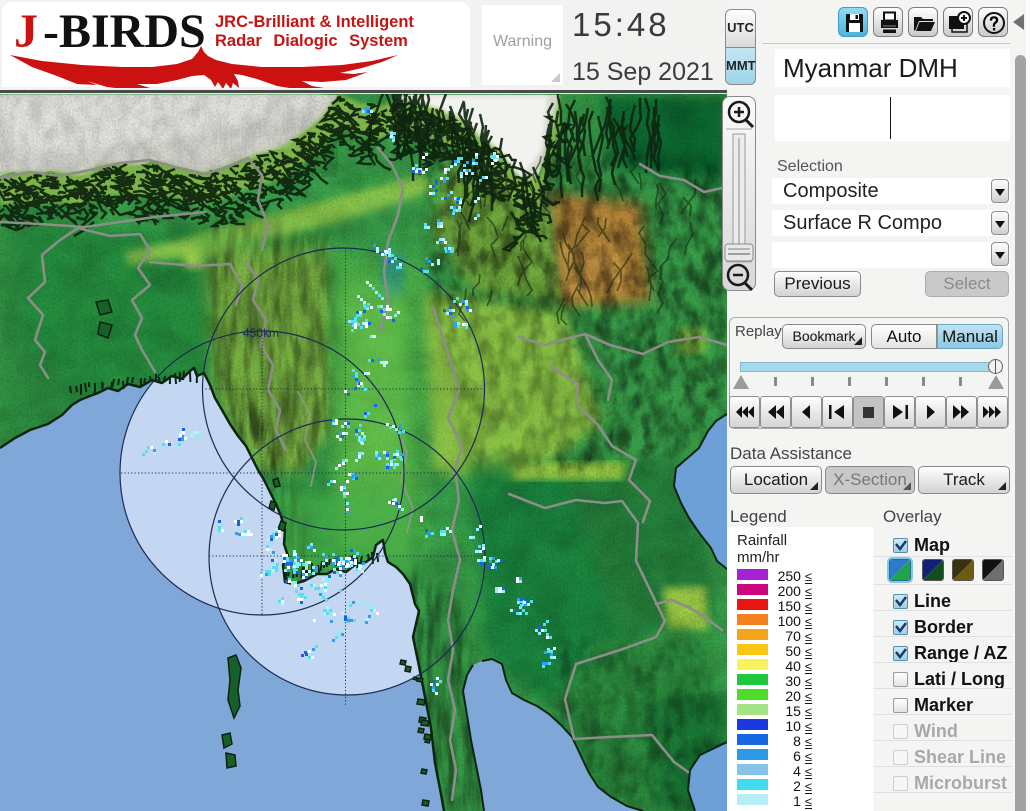 Image resolution: width=1030 pixels, height=811 pixels. I want to click on svg-text: 450km, so click(261, 333).